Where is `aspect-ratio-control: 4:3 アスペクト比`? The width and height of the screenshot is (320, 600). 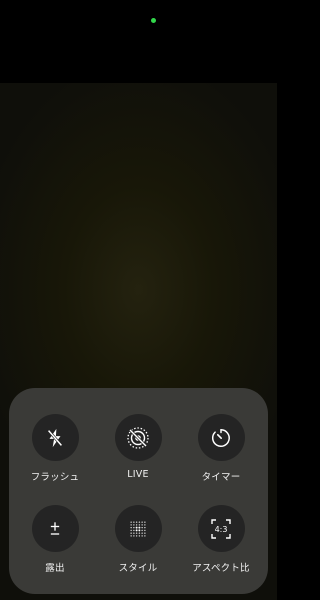
aspect-ratio-control: 4:3 アスペクト比 is located at coordinates (221, 539).